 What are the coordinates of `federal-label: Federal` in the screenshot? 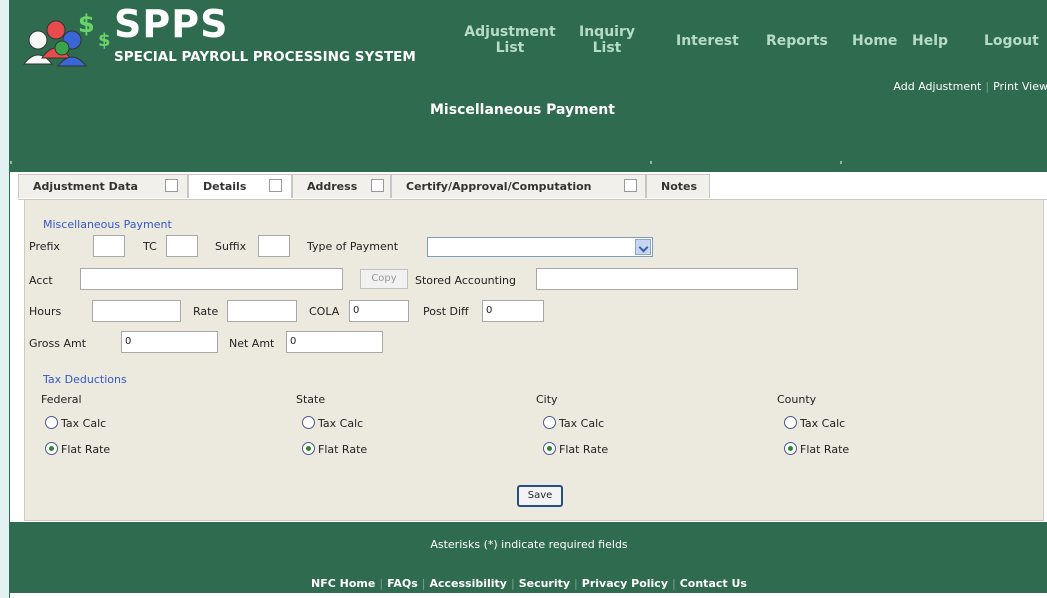 It's located at (61, 399).